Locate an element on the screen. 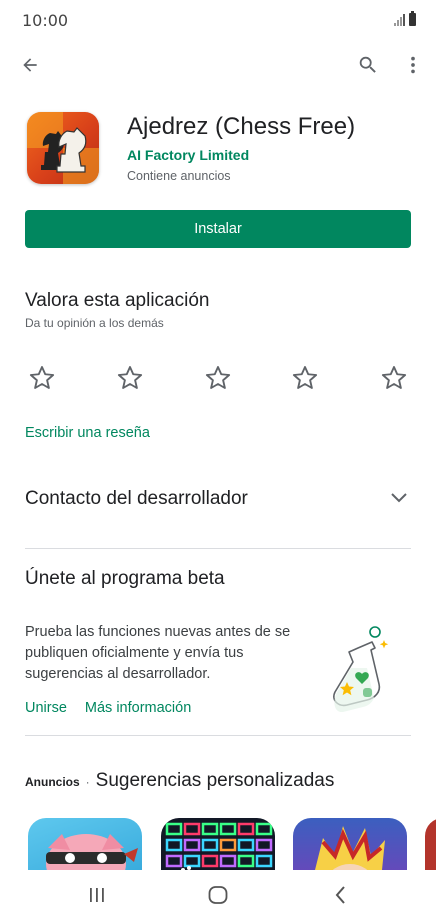  rate-app-title: Valora esta aplicación is located at coordinates (117, 300).